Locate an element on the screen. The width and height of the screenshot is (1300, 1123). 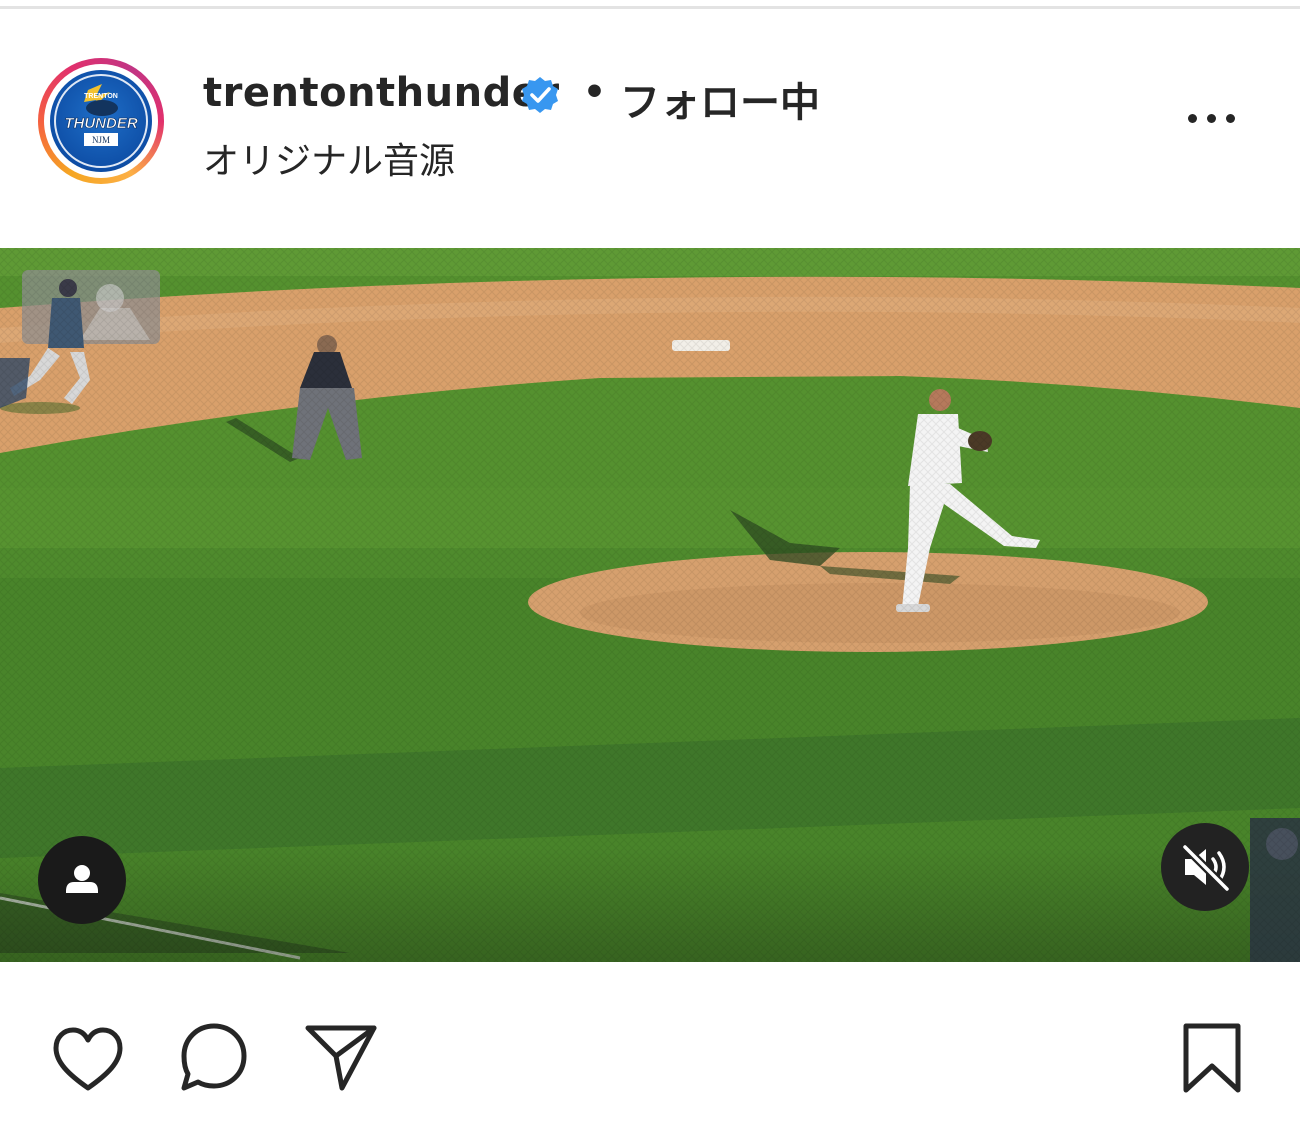
like-button is located at coordinates (88, 1058).